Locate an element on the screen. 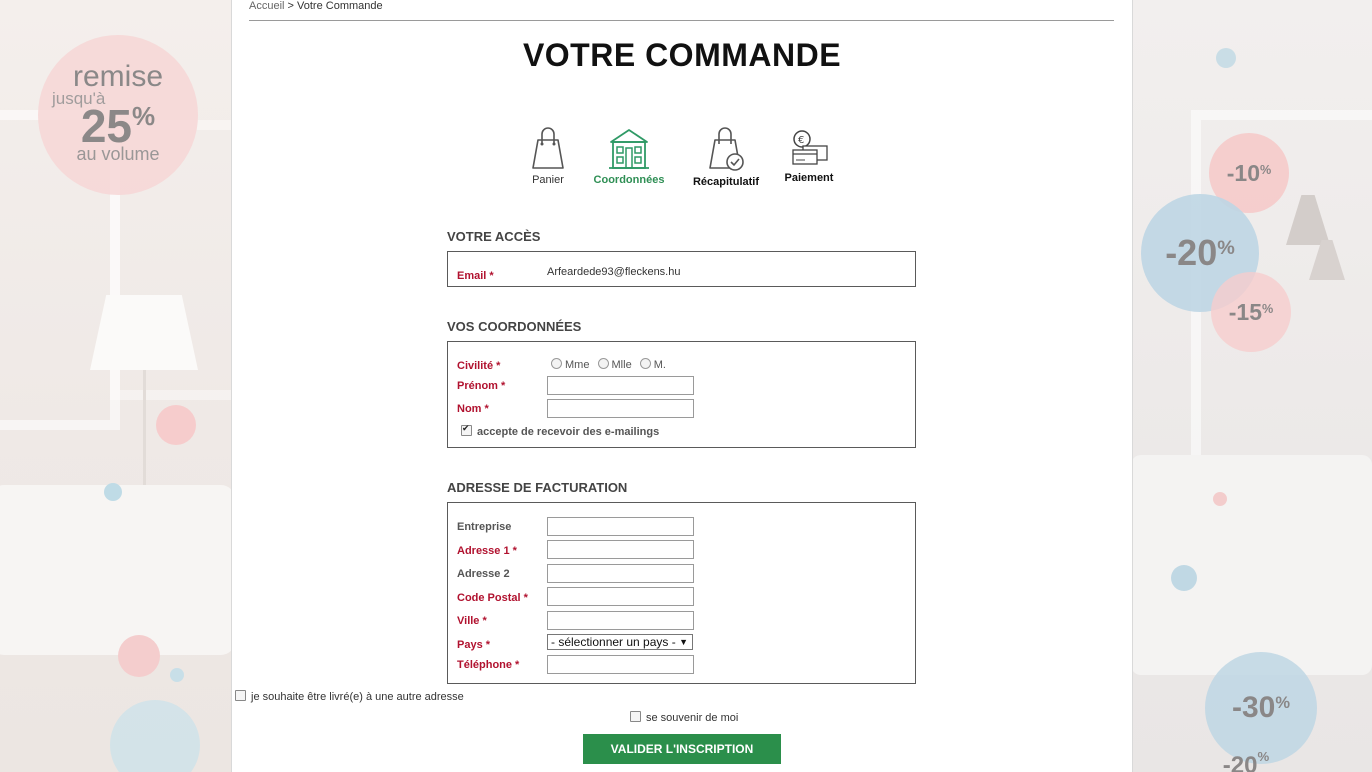 The width and height of the screenshot is (1372, 772). section-title-billing: ADRESSE DE FACTURATION is located at coordinates (537, 487).